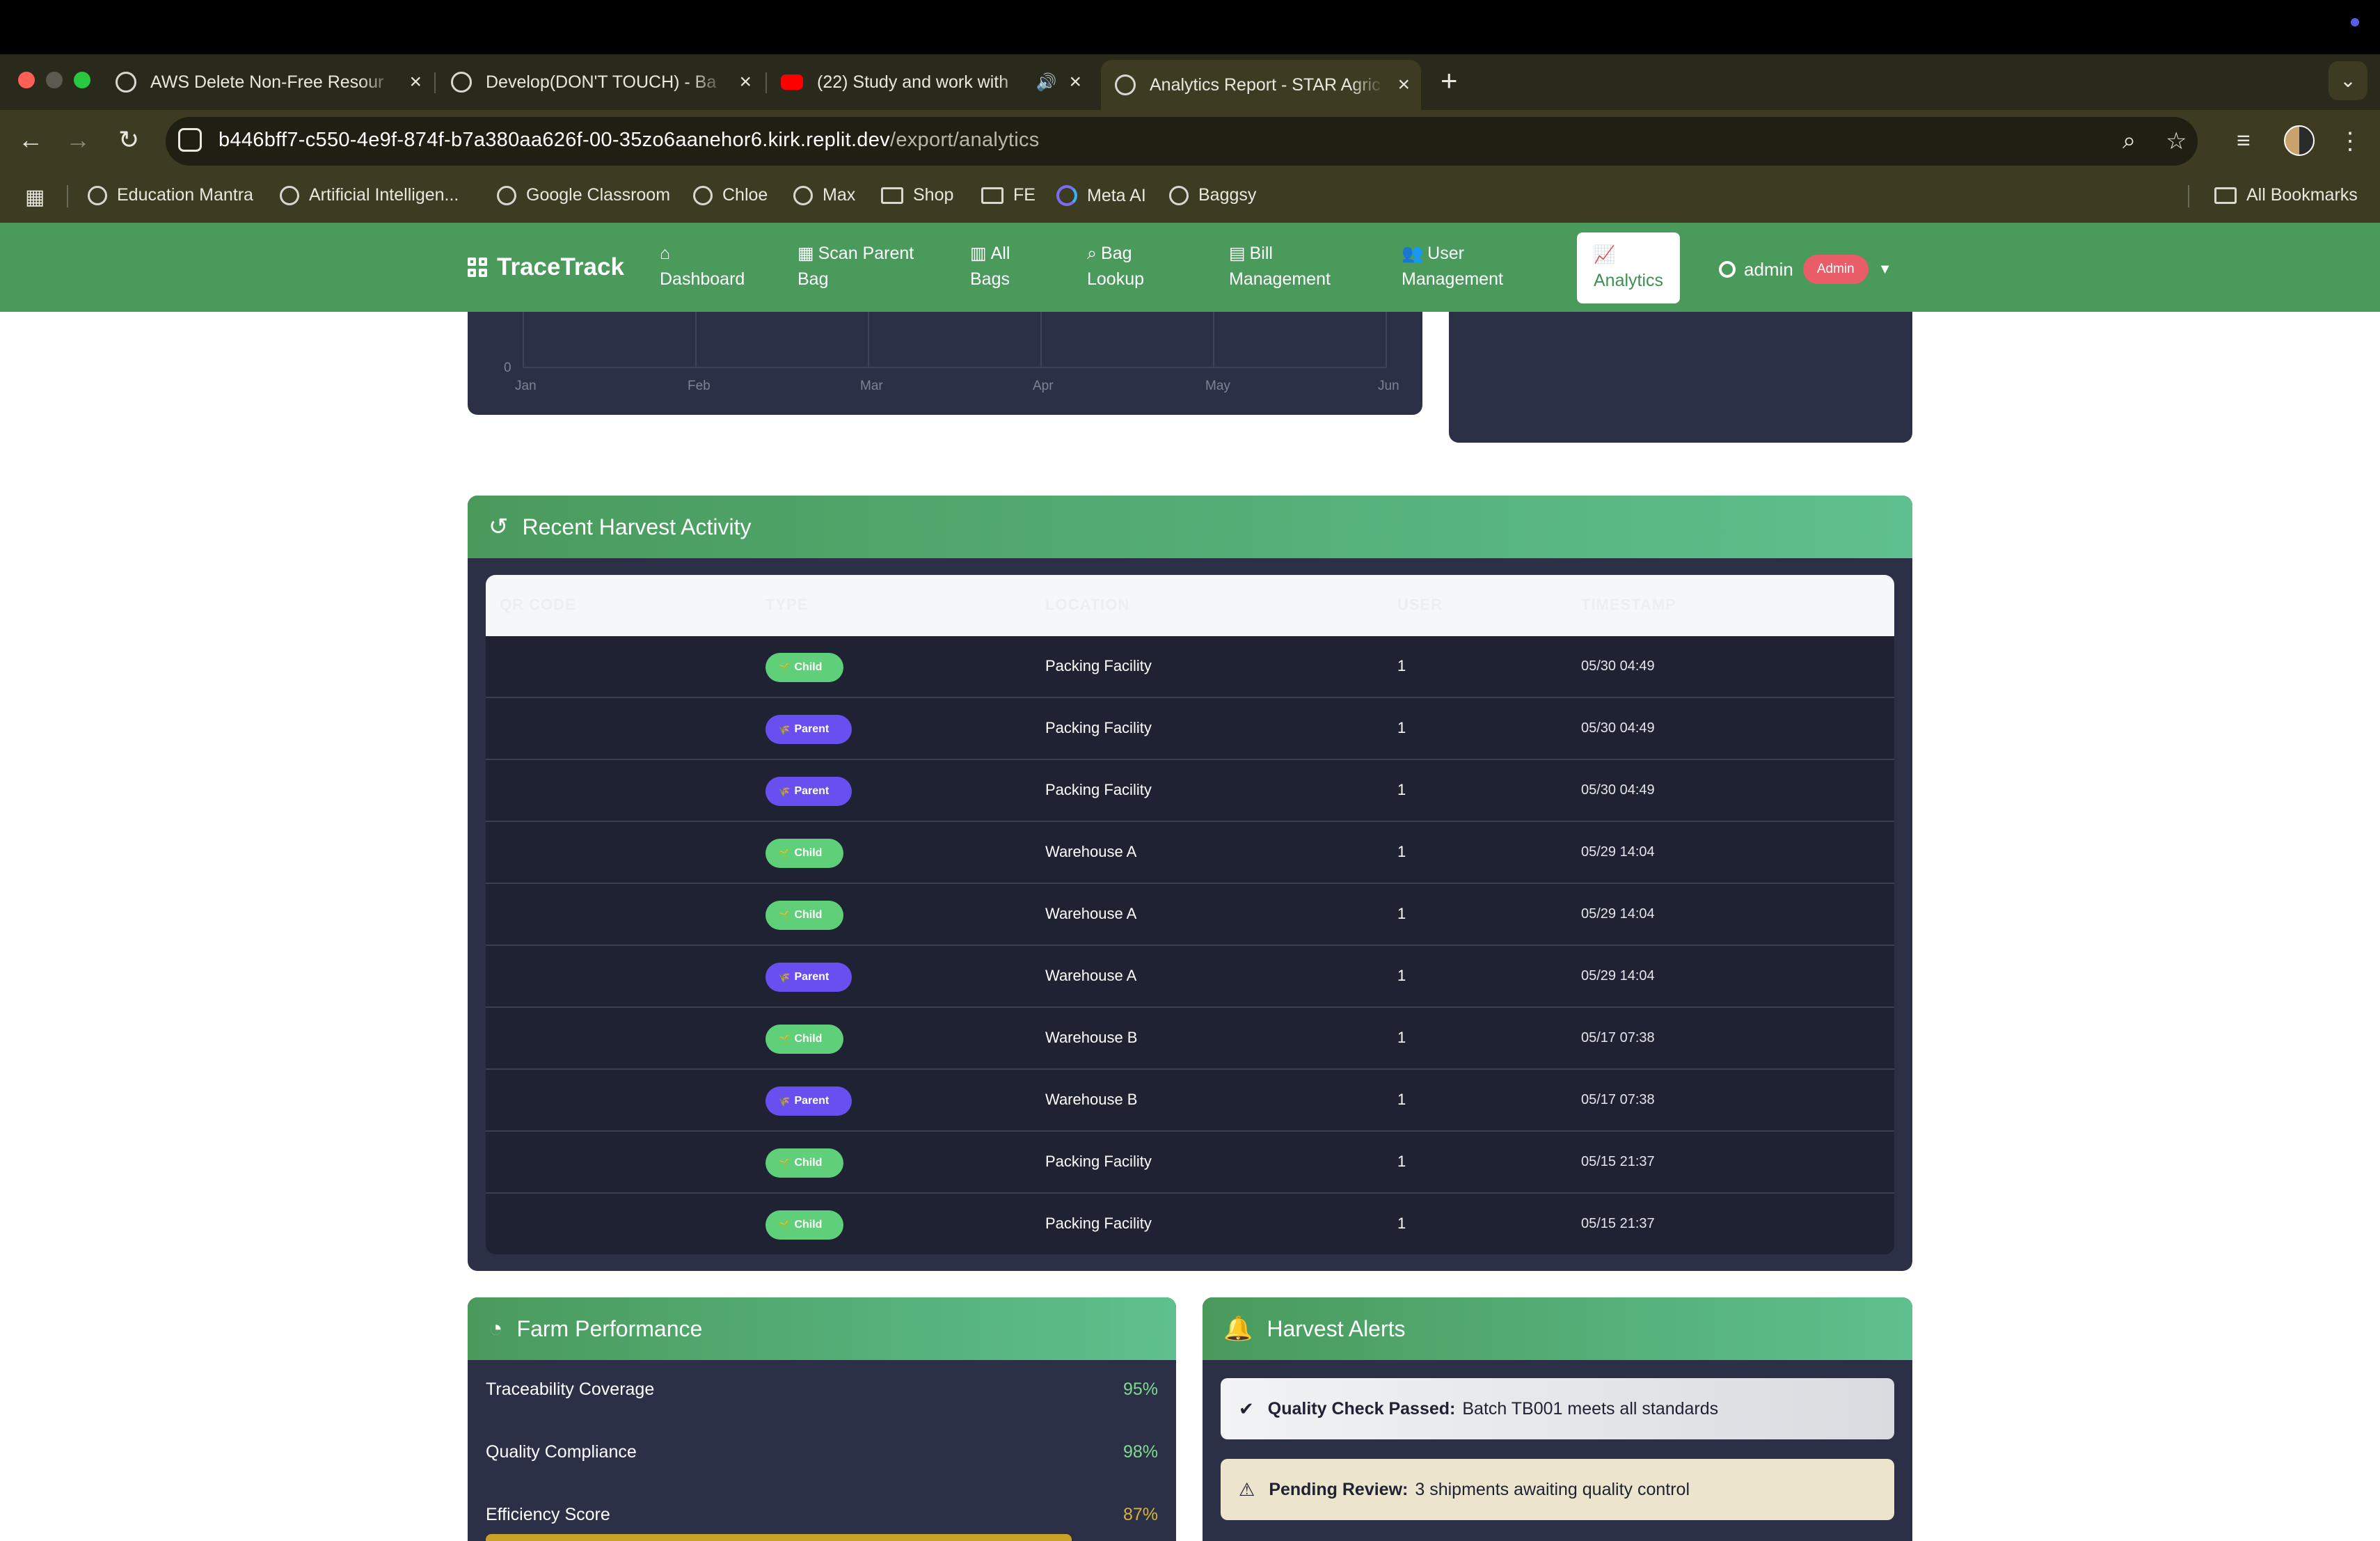 This screenshot has height=1541, width=2380. I want to click on browser-tab-youtube: (22) Study and work with 🔊 ×, so click(931, 82).